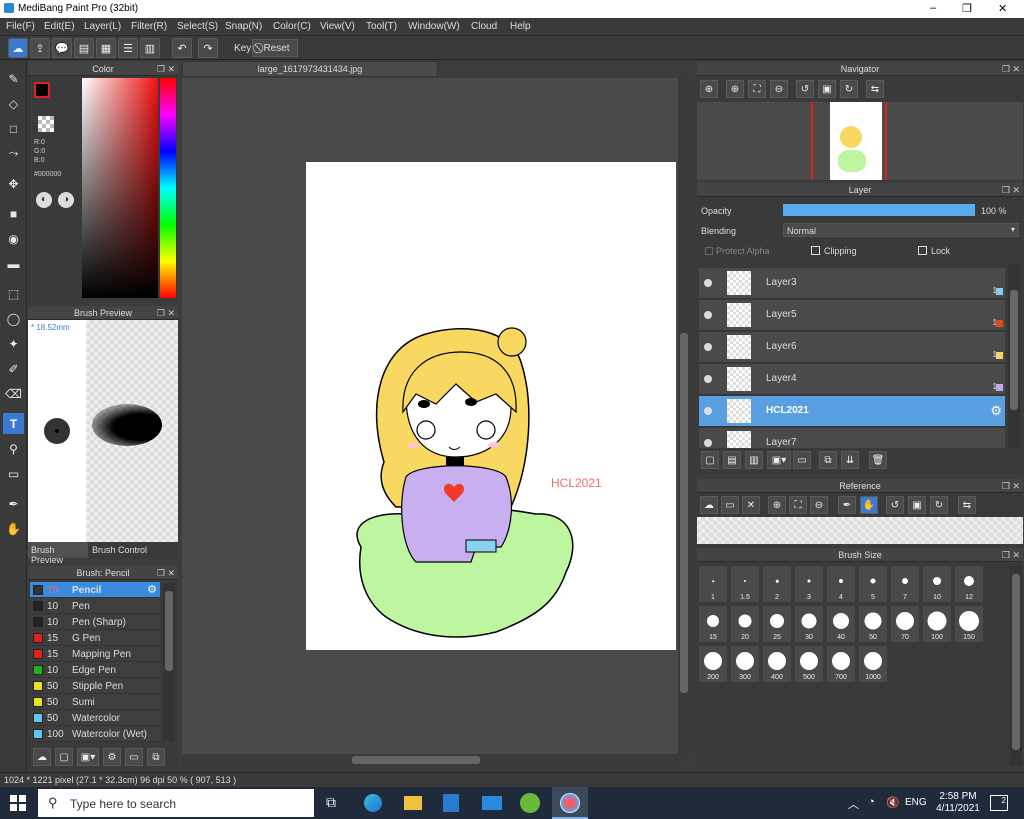  Describe the element at coordinates (64, 757) in the screenshot. I see `new-brush-icon: ▢` at that location.